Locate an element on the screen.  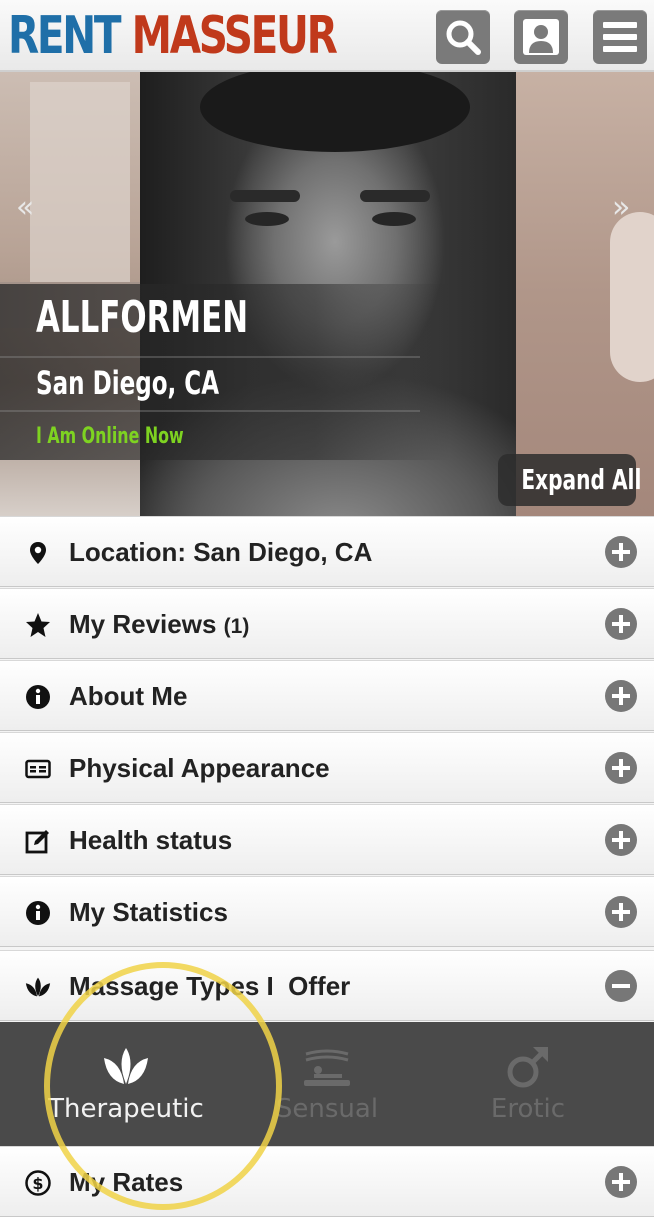
massage-type-sensual: Sensual is located at coordinates (327, 1084).